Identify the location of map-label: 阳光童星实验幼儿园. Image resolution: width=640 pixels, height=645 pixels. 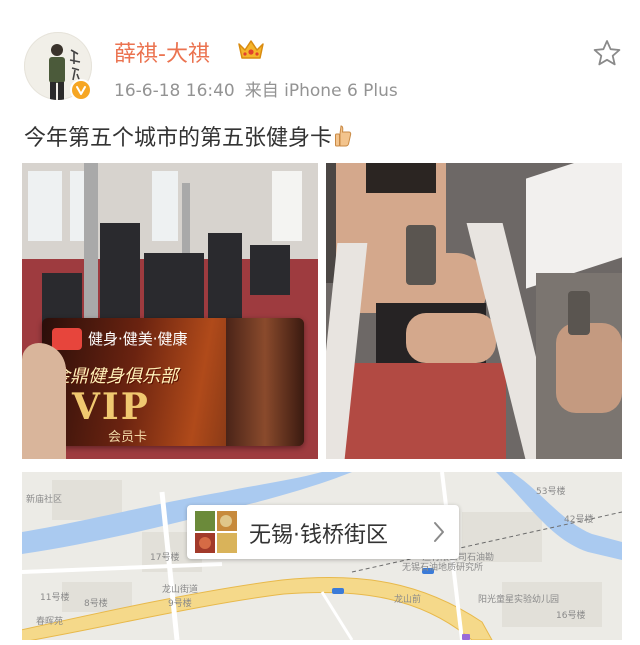
(519, 600).